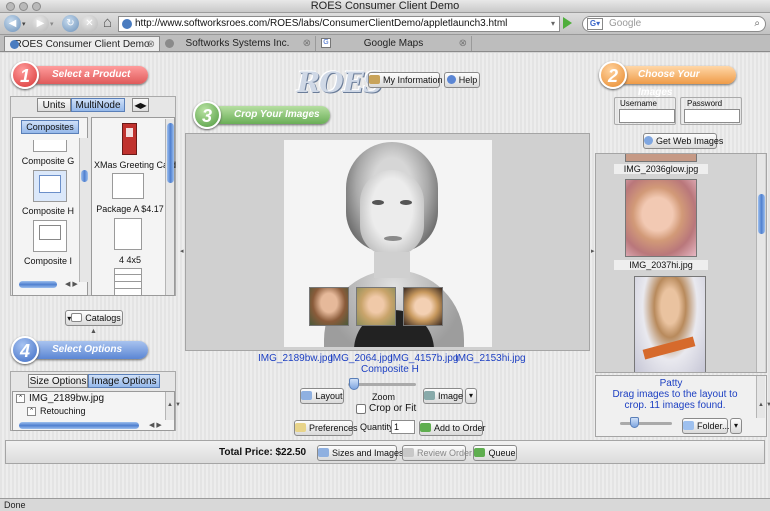 Image resolution: width=770 pixels, height=511 pixels. I want to click on zoom-label: Zoom, so click(384, 397).